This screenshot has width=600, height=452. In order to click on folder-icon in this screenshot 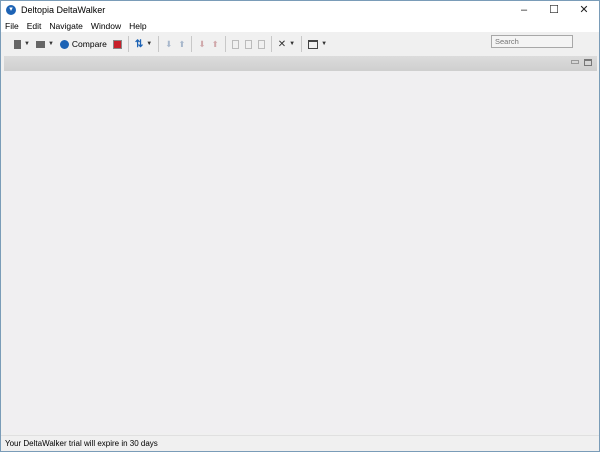, I will do `click(40, 44)`.